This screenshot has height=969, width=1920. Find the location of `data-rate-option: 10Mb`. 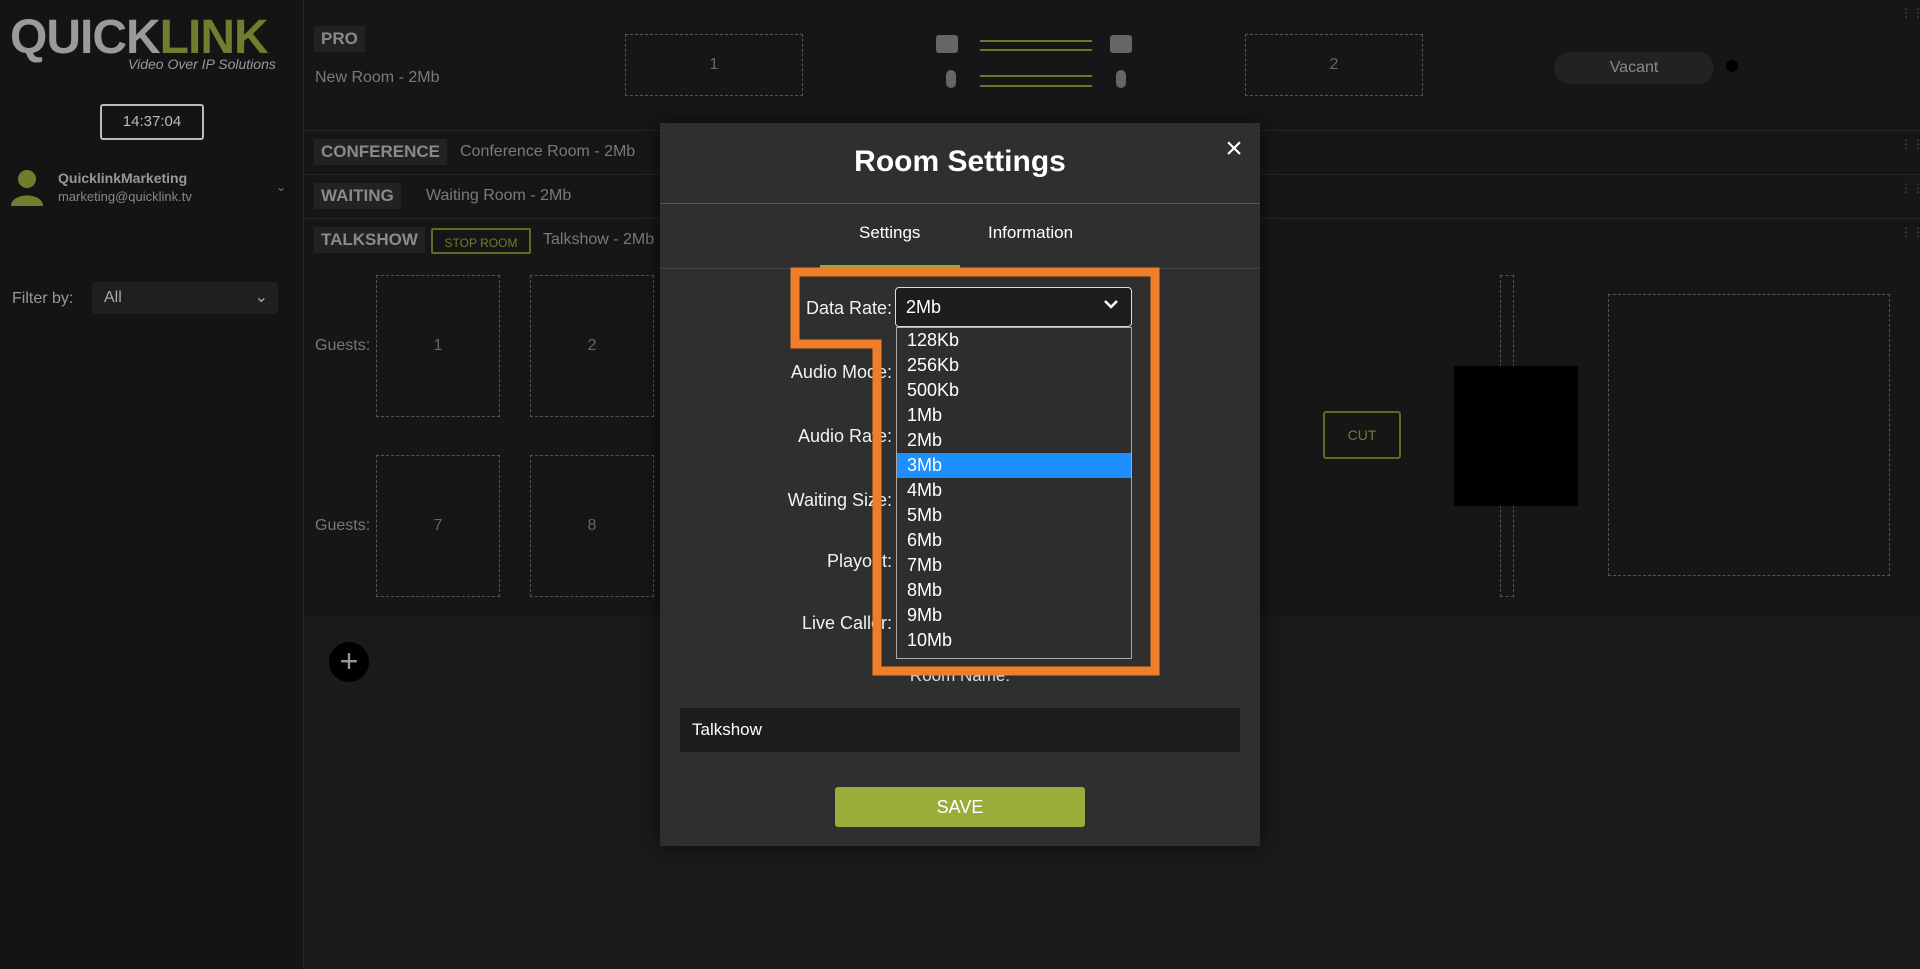

data-rate-option: 10Mb is located at coordinates (1014, 640).